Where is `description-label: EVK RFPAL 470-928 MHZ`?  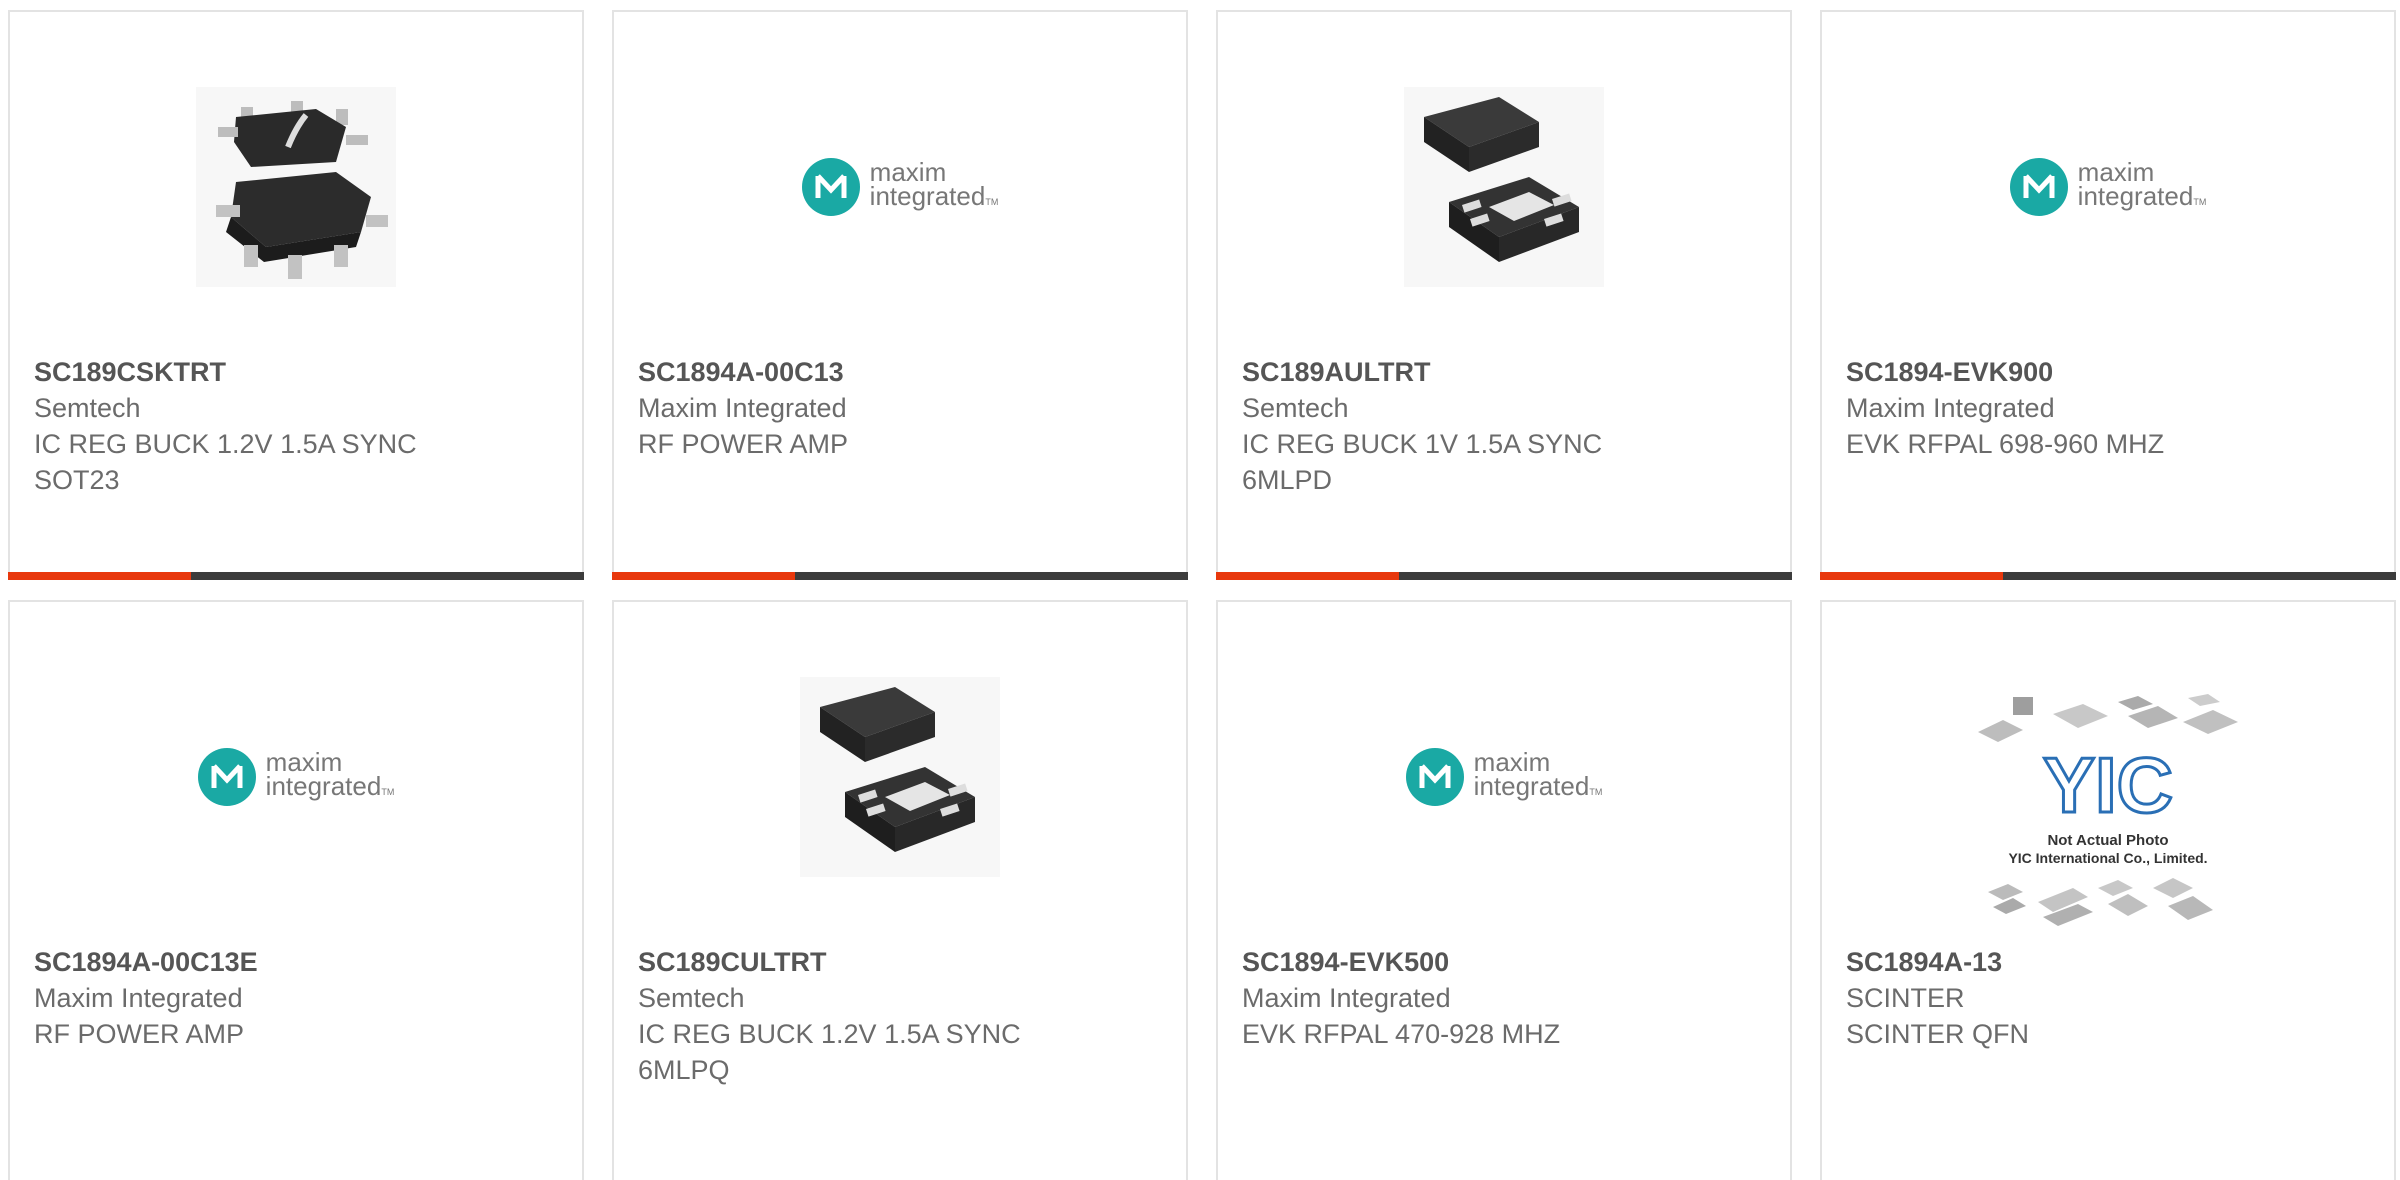 description-label: EVK RFPAL 470-928 MHZ is located at coordinates (1401, 1034).